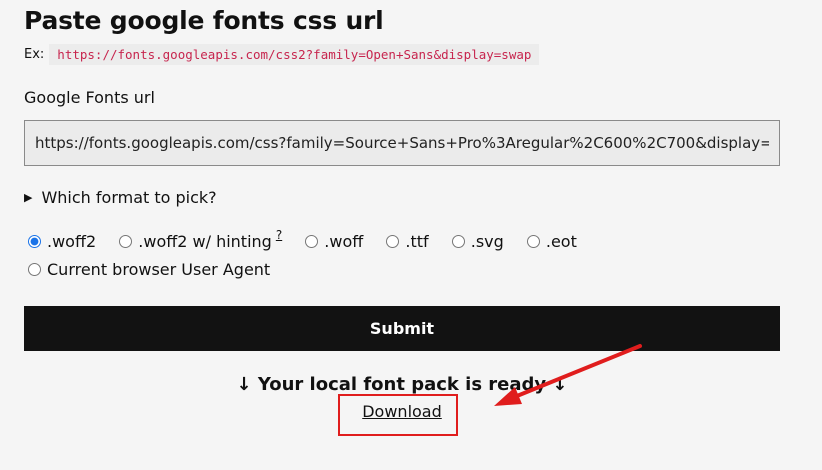 The height and width of the screenshot is (470, 822). I want to click on format-label: .woff2 w/ hinting, so click(205, 241).